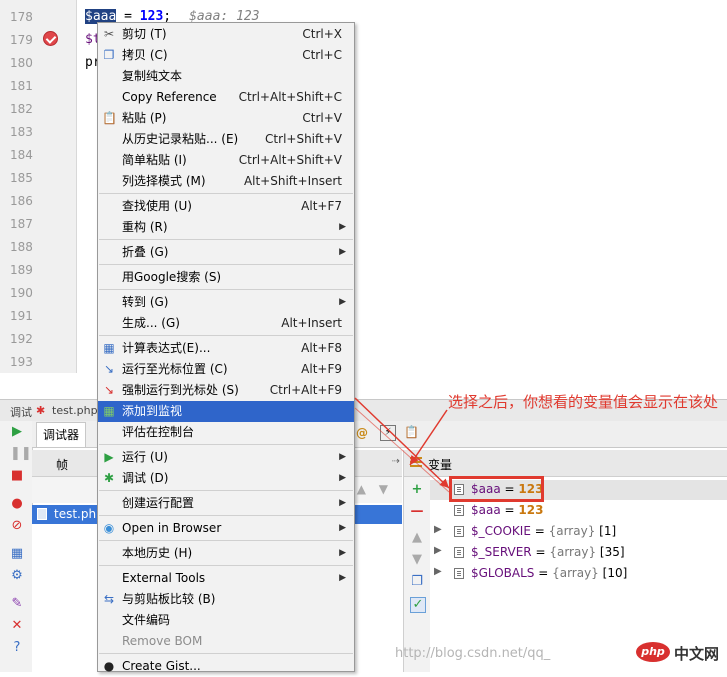  What do you see at coordinates (417, 582) in the screenshot?
I see `copy-value-icon: ❐` at bounding box center [417, 582].